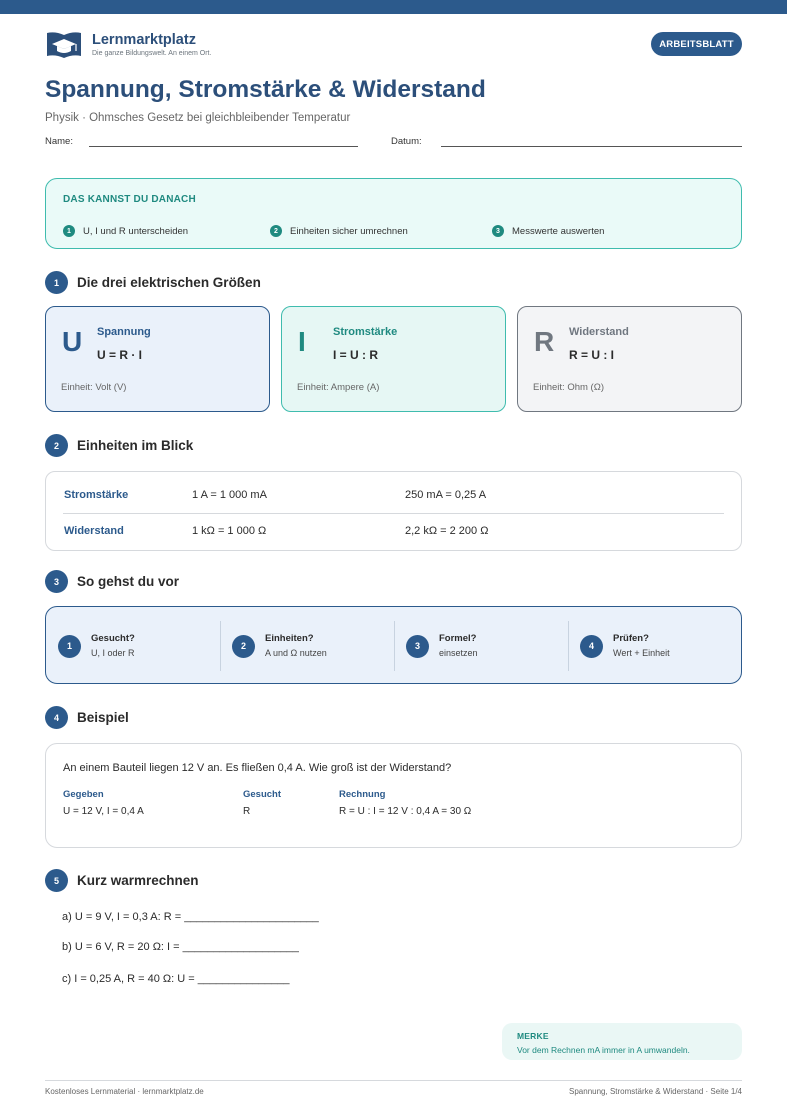  What do you see at coordinates (113, 638) in the screenshot?
I see `step-title: Gesucht?` at bounding box center [113, 638].